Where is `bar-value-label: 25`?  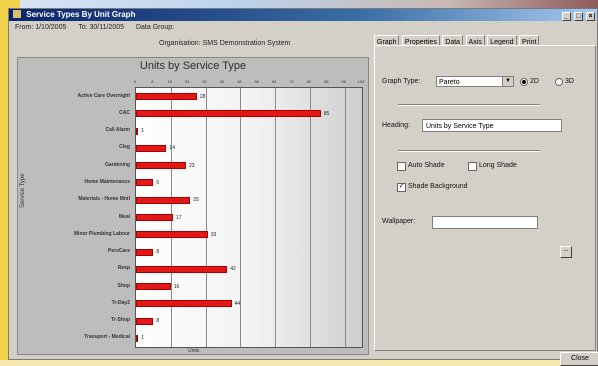
bar-value-label: 25 is located at coordinates (196, 200).